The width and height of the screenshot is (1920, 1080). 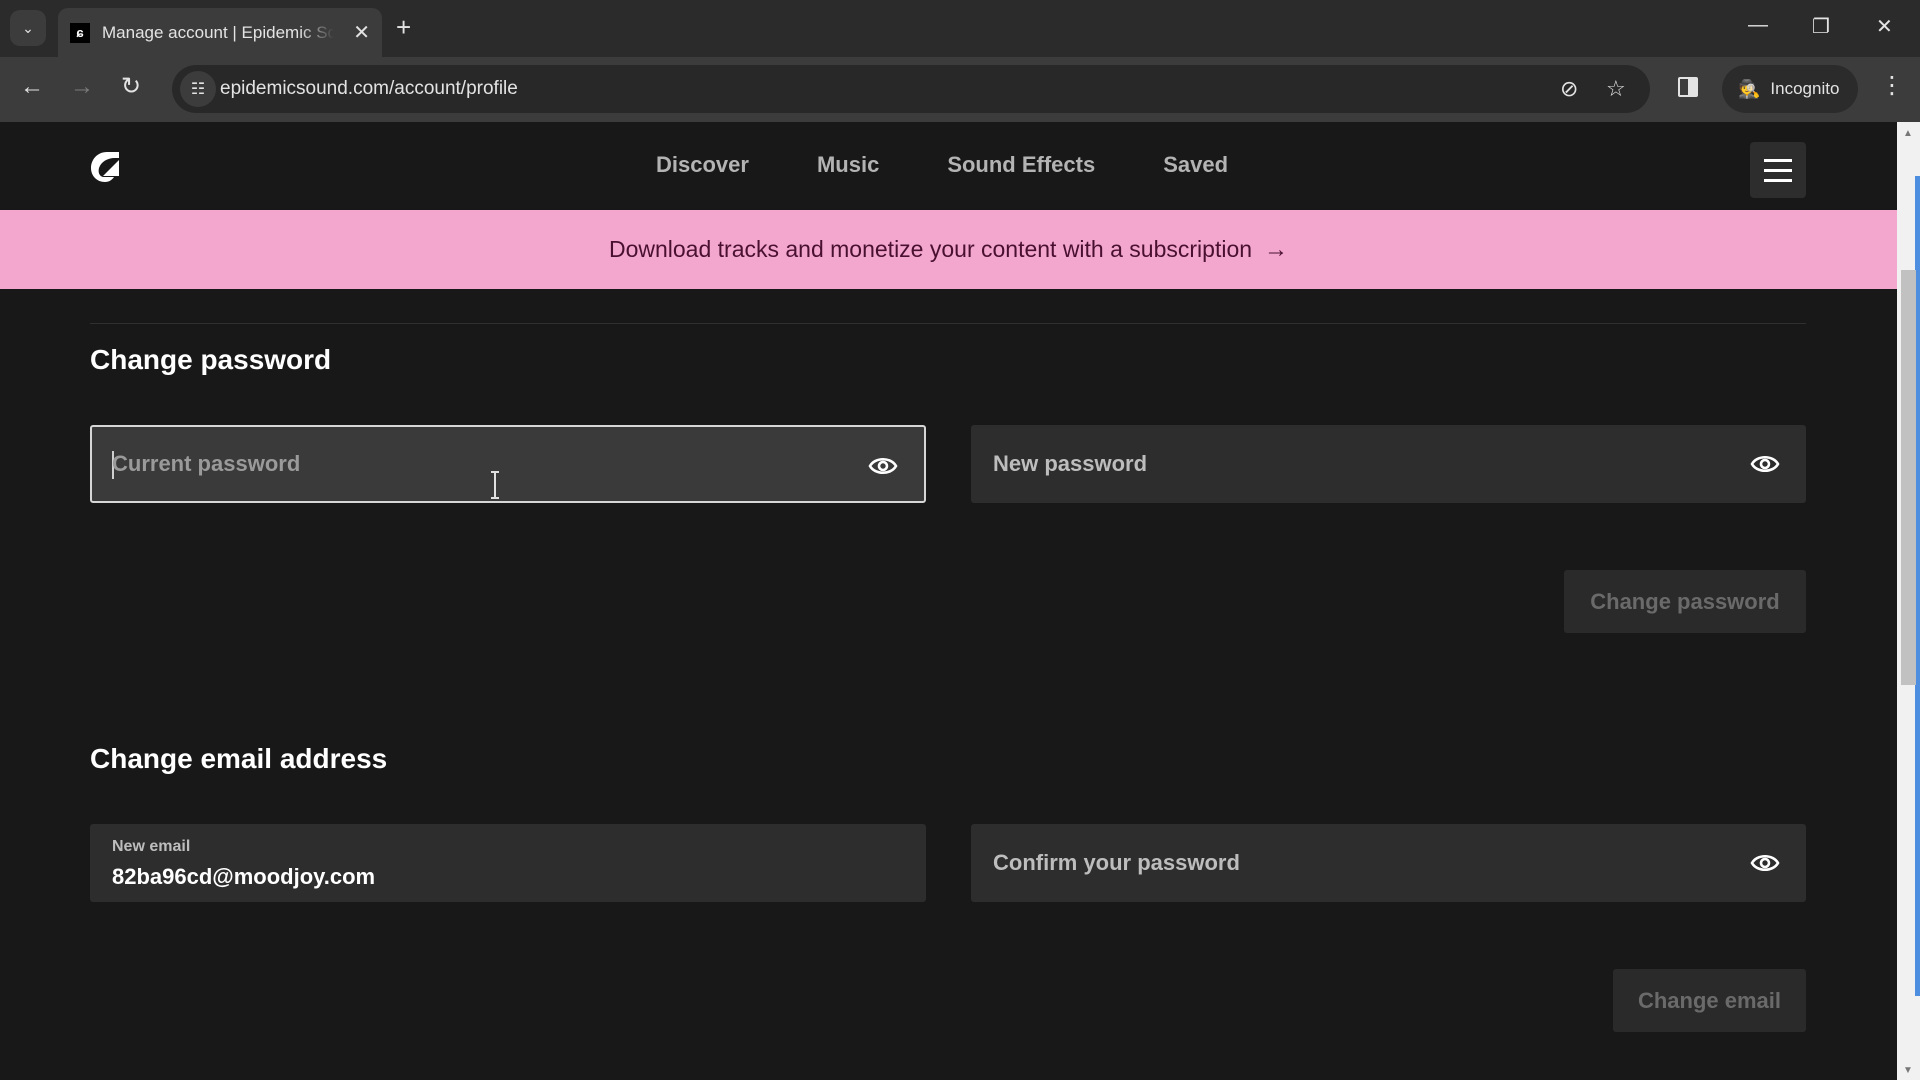 What do you see at coordinates (1821, 26) in the screenshot?
I see `restore-icon: ❐` at bounding box center [1821, 26].